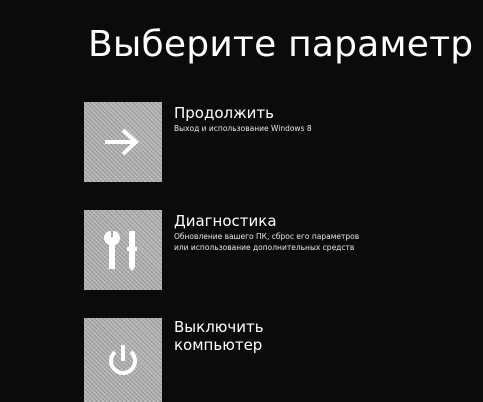  I want to click on option-continue-description: Выход и использование Windows 8, so click(243, 128).